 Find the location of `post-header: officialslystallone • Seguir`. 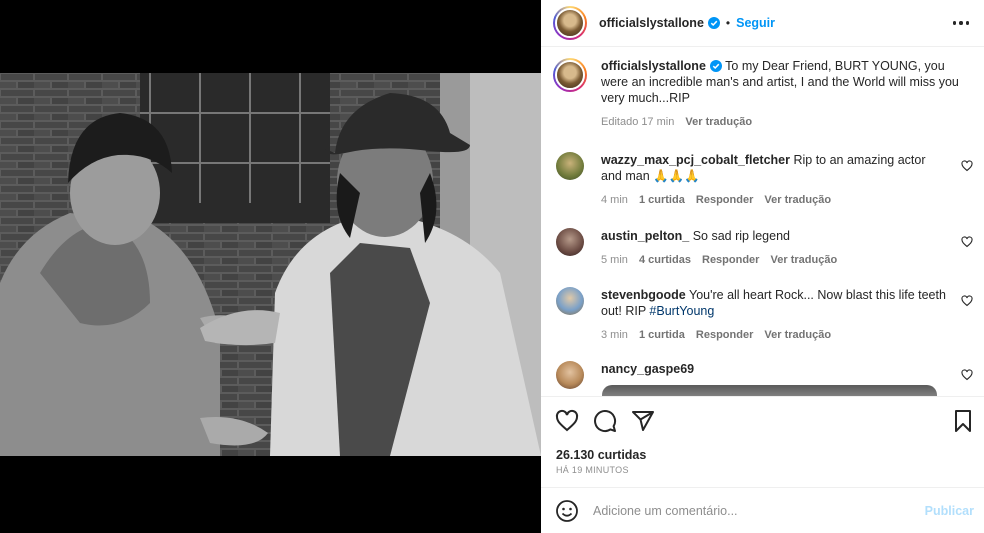

post-header: officialslystallone • Seguir is located at coordinates (762, 23).